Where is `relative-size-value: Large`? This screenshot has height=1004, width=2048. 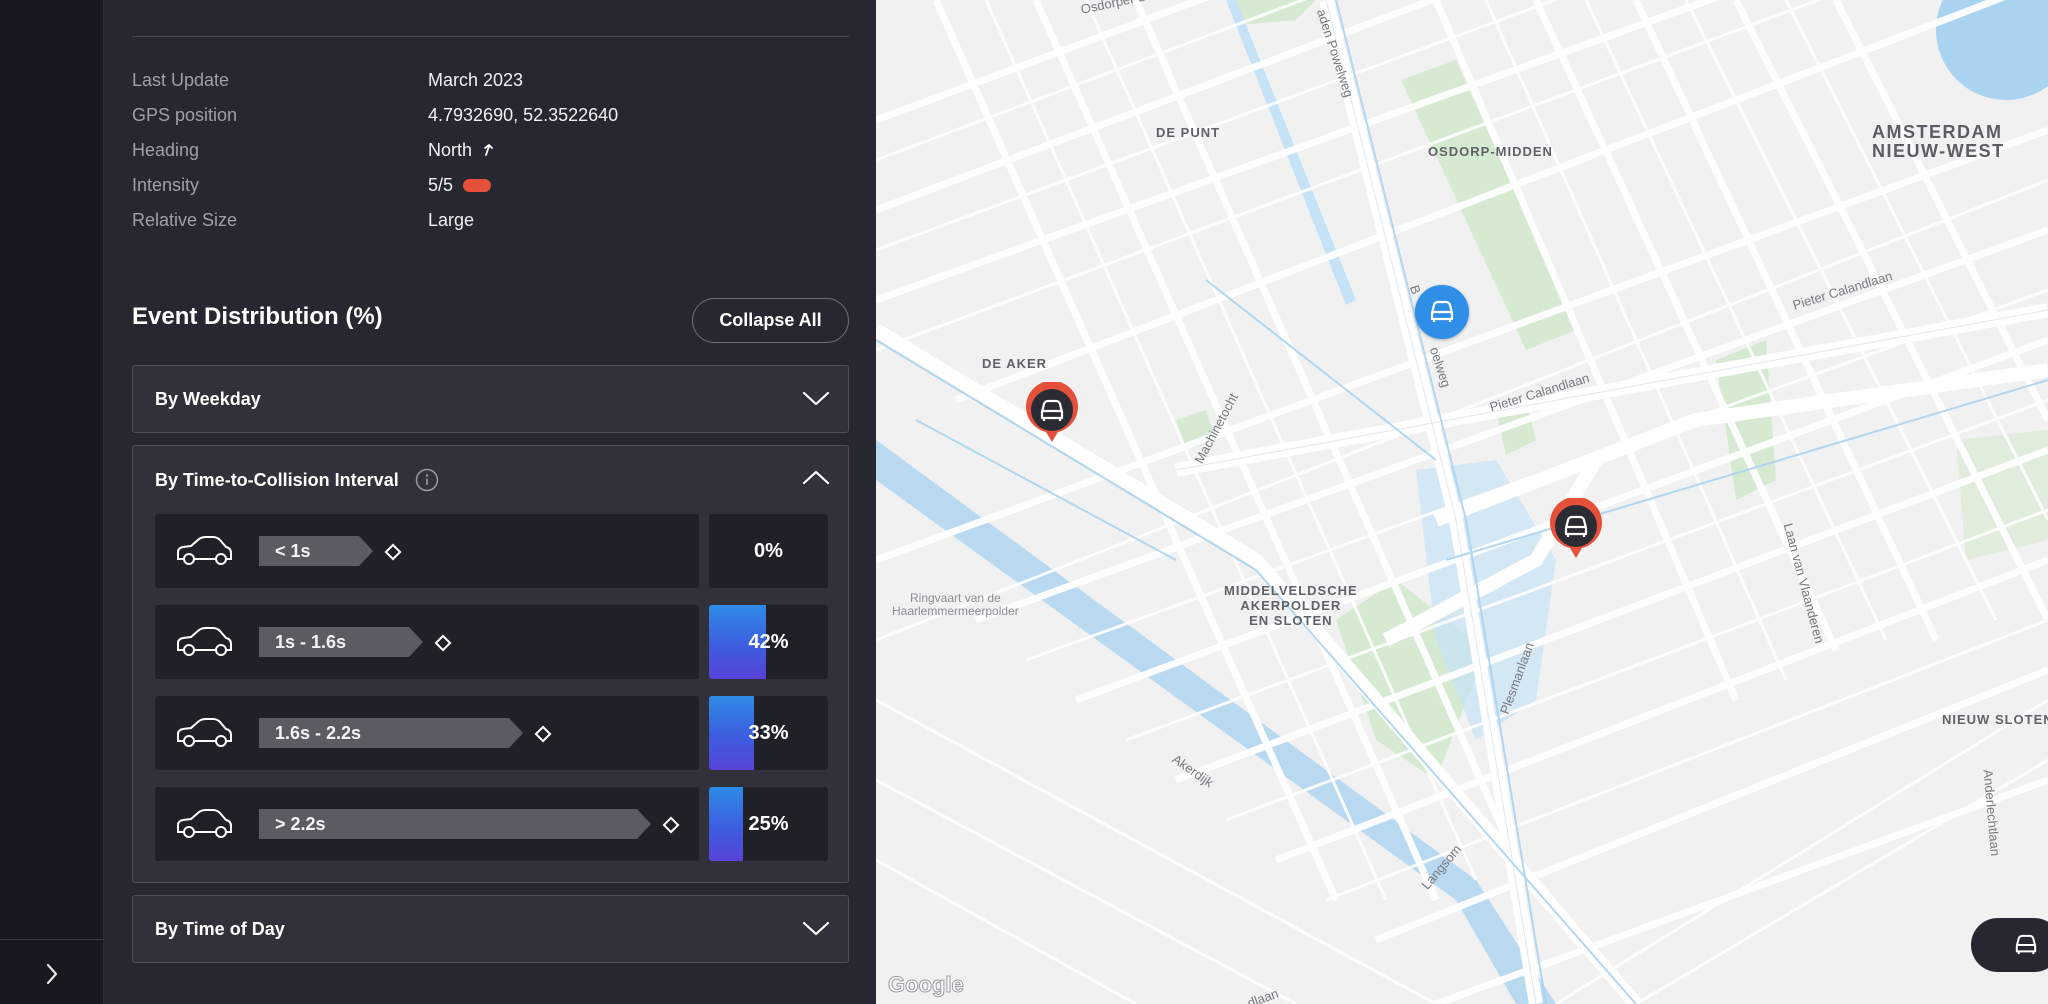
relative-size-value: Large is located at coordinates (451, 219).